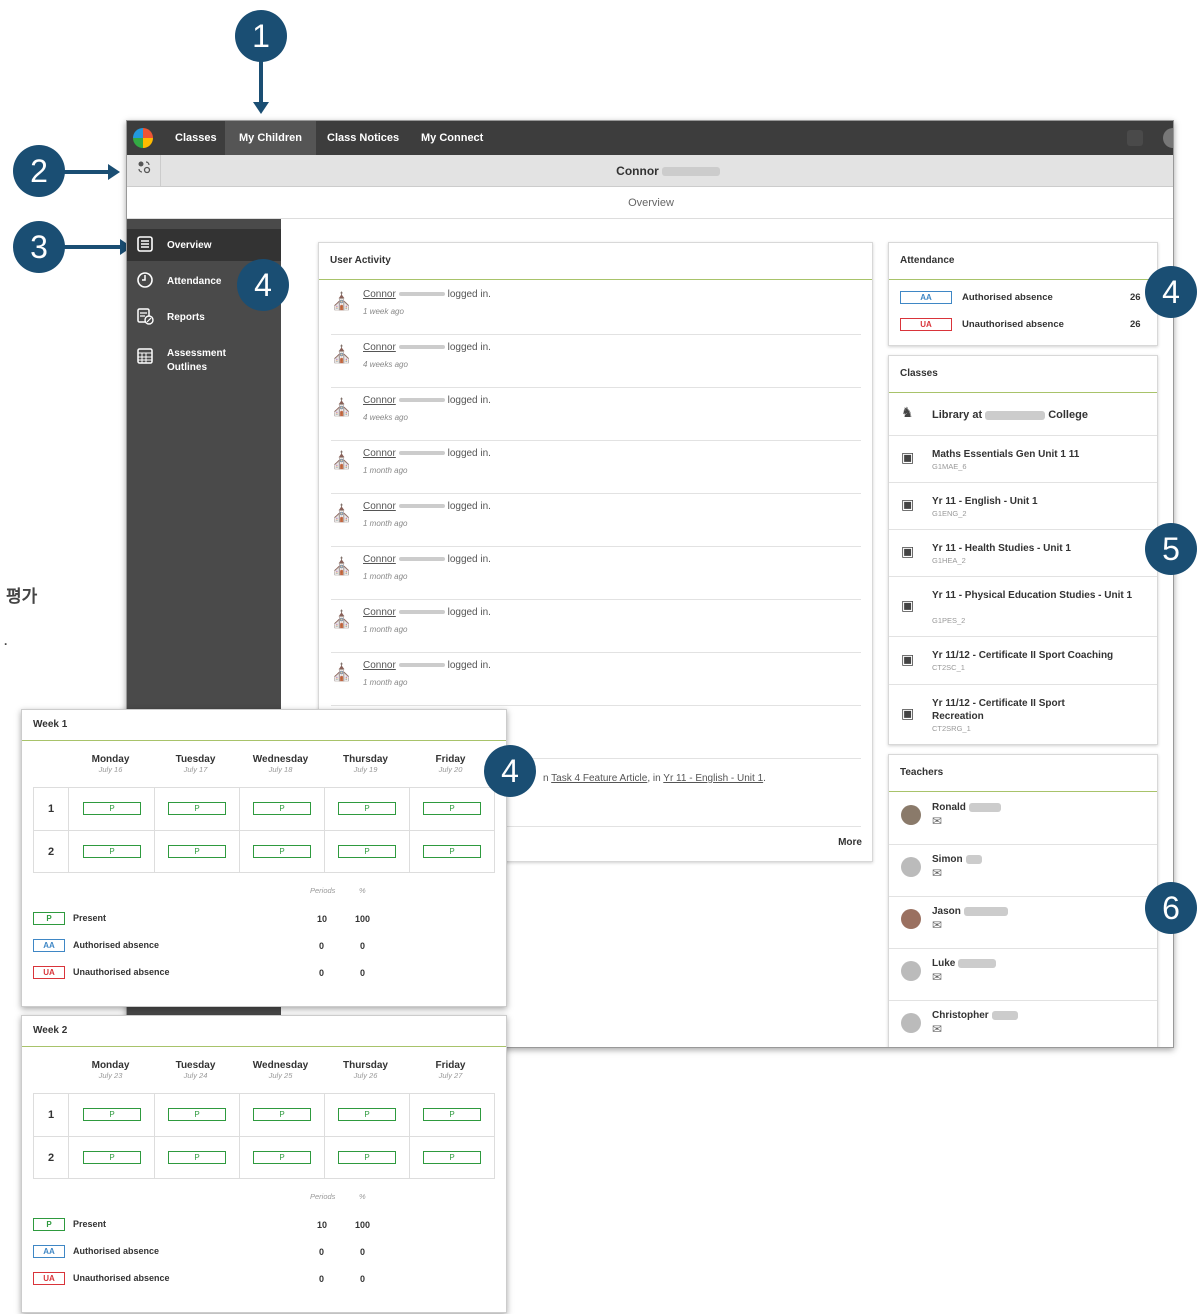 Image resolution: width=1197 pixels, height=1314 pixels. What do you see at coordinates (196, 360) in the screenshot?
I see `sidebar-item-label: Assessment Outlines` at bounding box center [196, 360].